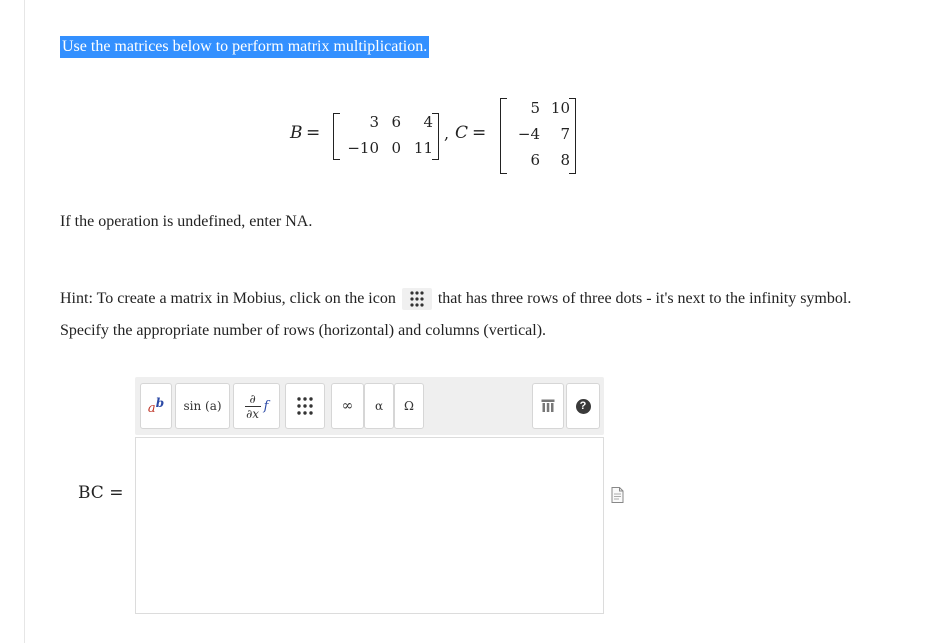 The height and width of the screenshot is (643, 939). What do you see at coordinates (296, 133) in the screenshot?
I see `b-symbol: B` at bounding box center [296, 133].